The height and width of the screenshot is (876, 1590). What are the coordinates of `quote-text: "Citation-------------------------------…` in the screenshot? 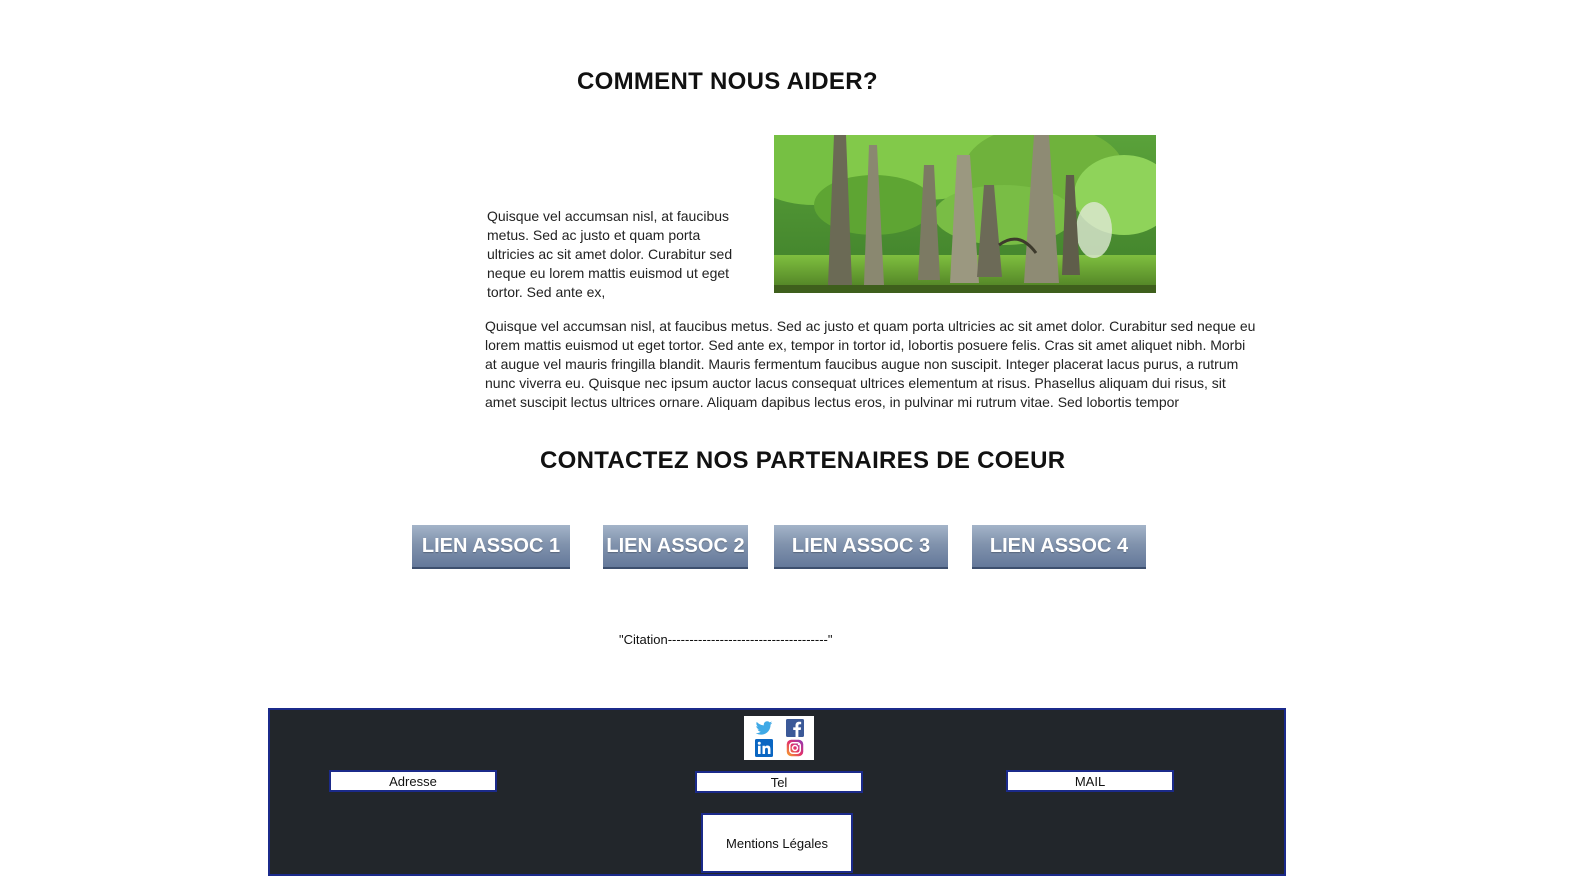 It's located at (726, 639).